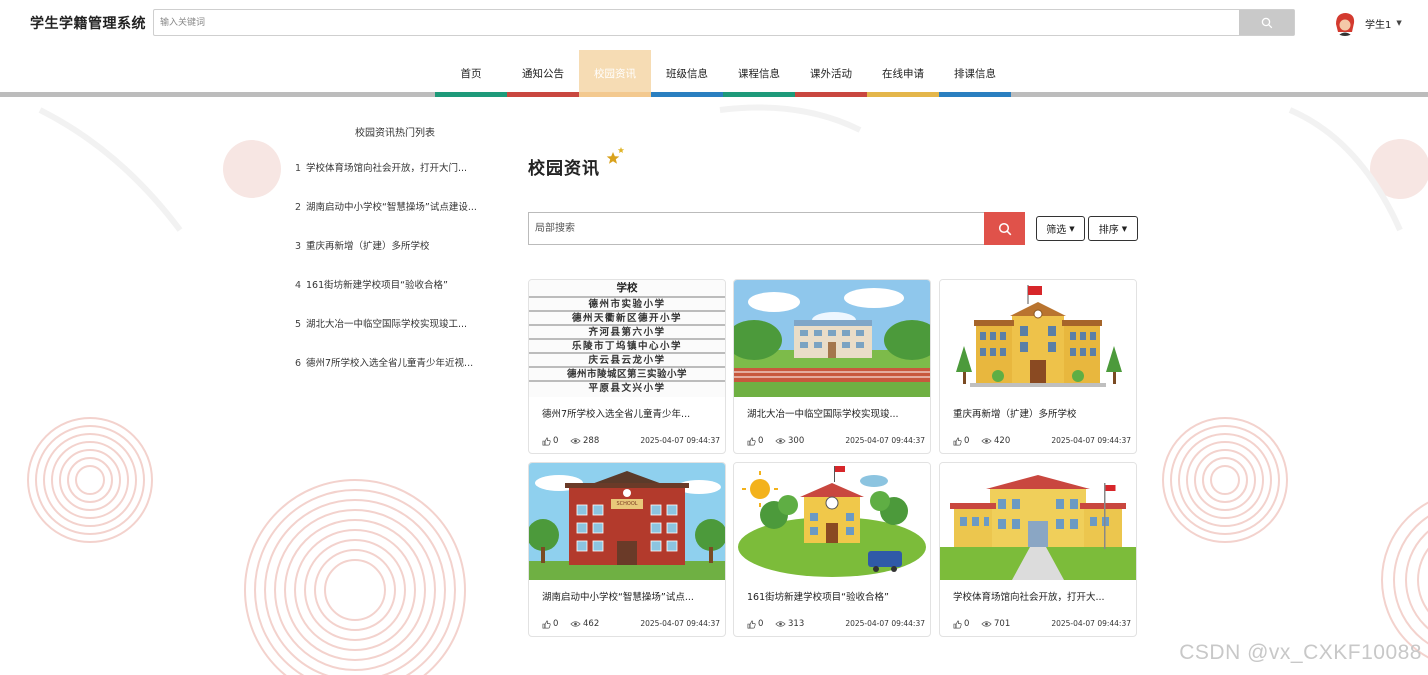 Image resolution: width=1428 pixels, height=675 pixels. I want to click on avatar, so click(1345, 23).